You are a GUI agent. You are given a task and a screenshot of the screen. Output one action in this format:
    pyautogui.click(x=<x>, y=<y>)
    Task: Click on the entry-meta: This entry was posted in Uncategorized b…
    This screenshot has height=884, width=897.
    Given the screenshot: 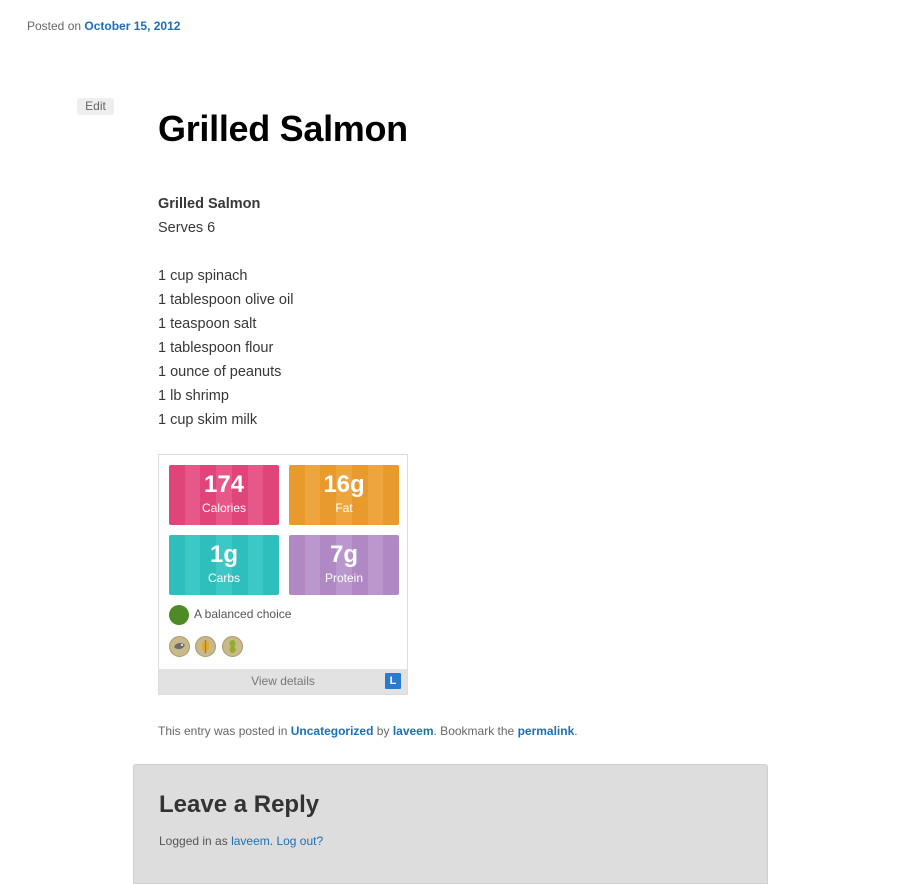 What is the action you would take?
    pyautogui.click(x=368, y=731)
    